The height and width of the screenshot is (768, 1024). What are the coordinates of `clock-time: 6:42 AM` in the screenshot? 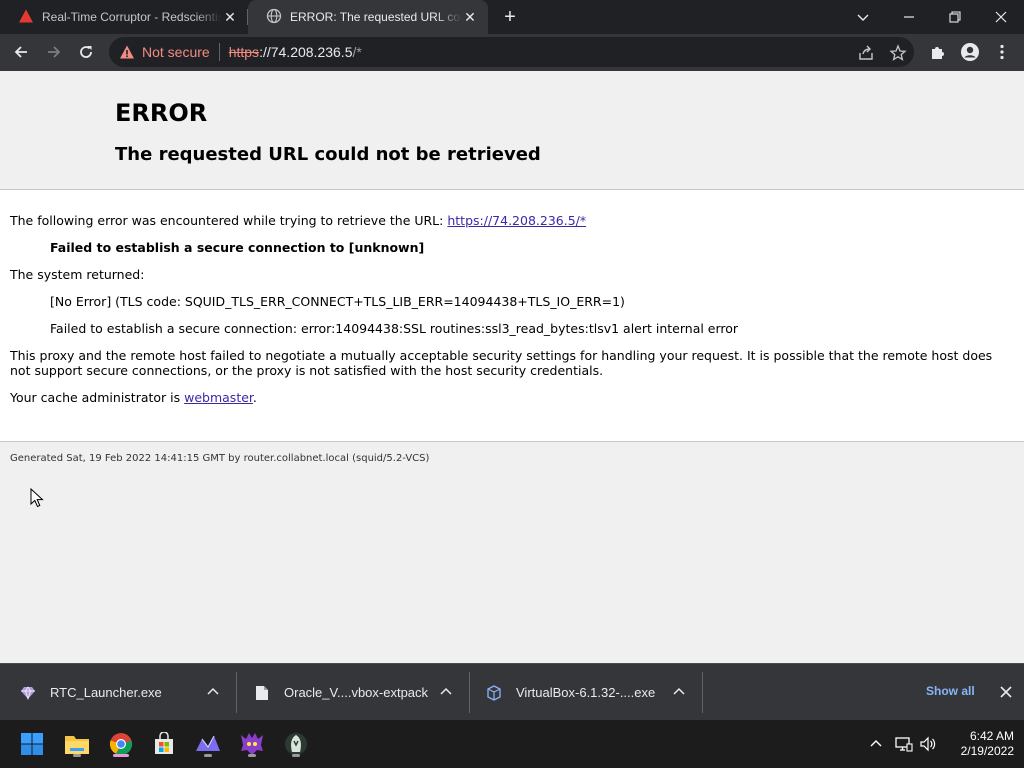 It's located at (991, 736).